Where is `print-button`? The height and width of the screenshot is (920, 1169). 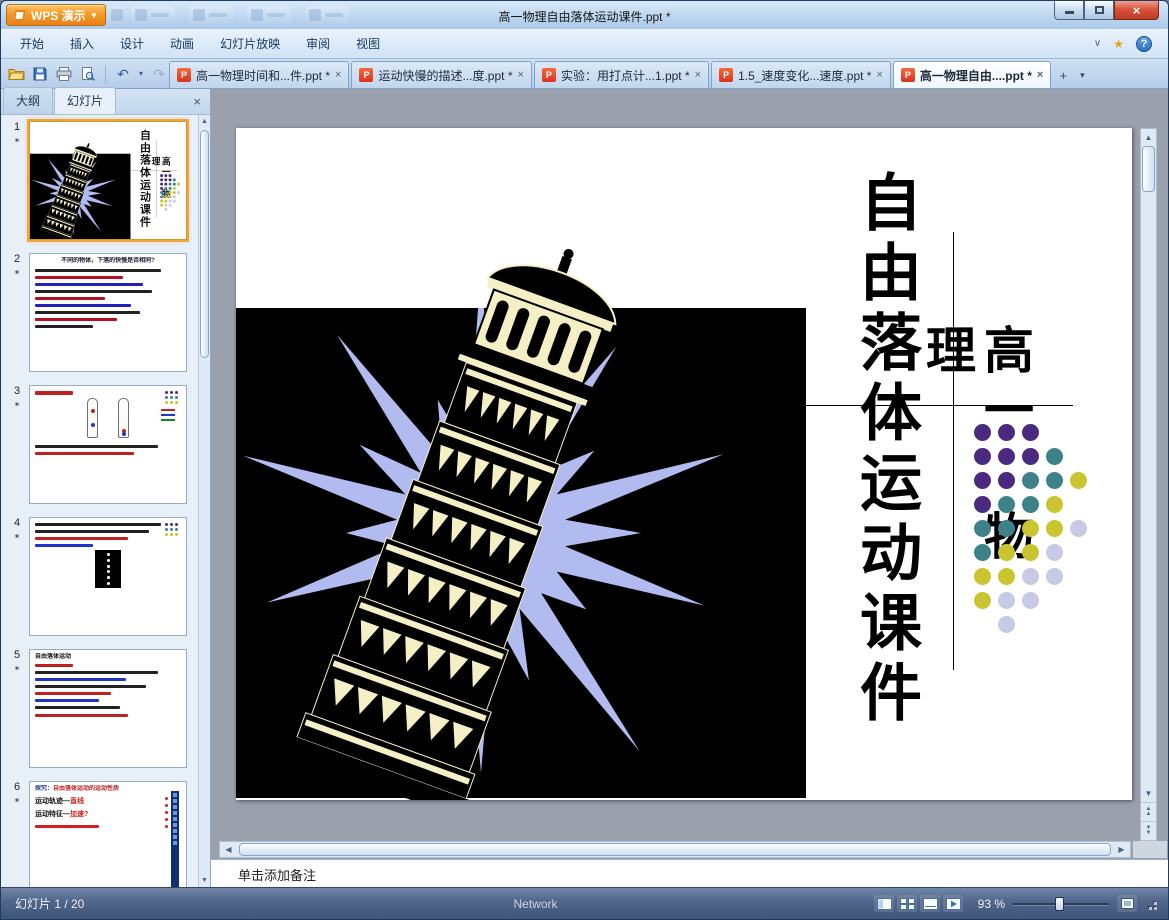
print-button is located at coordinates (64, 74).